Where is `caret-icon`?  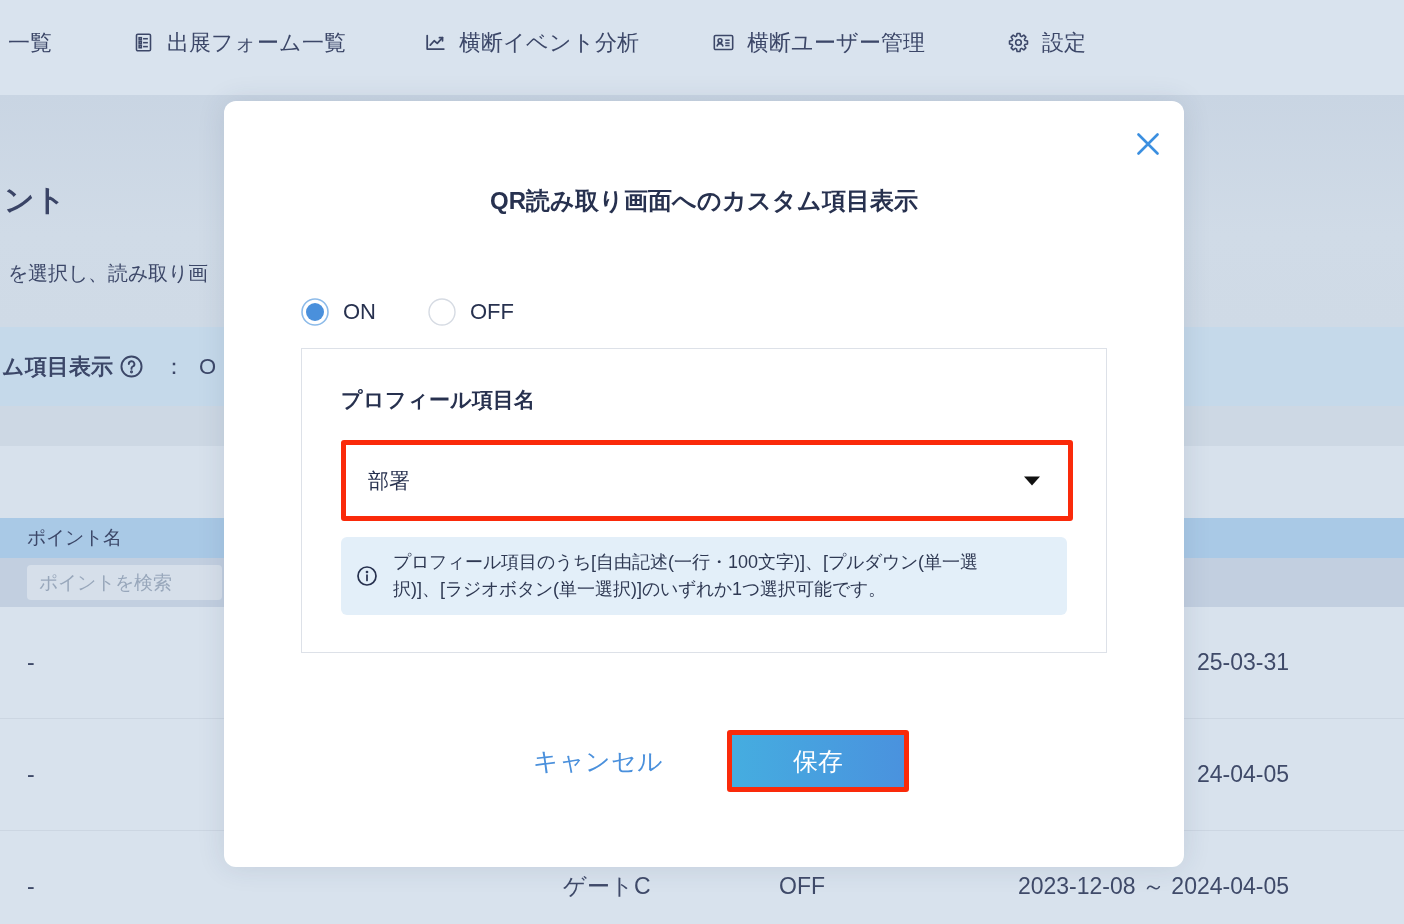
caret-icon is located at coordinates (1032, 480).